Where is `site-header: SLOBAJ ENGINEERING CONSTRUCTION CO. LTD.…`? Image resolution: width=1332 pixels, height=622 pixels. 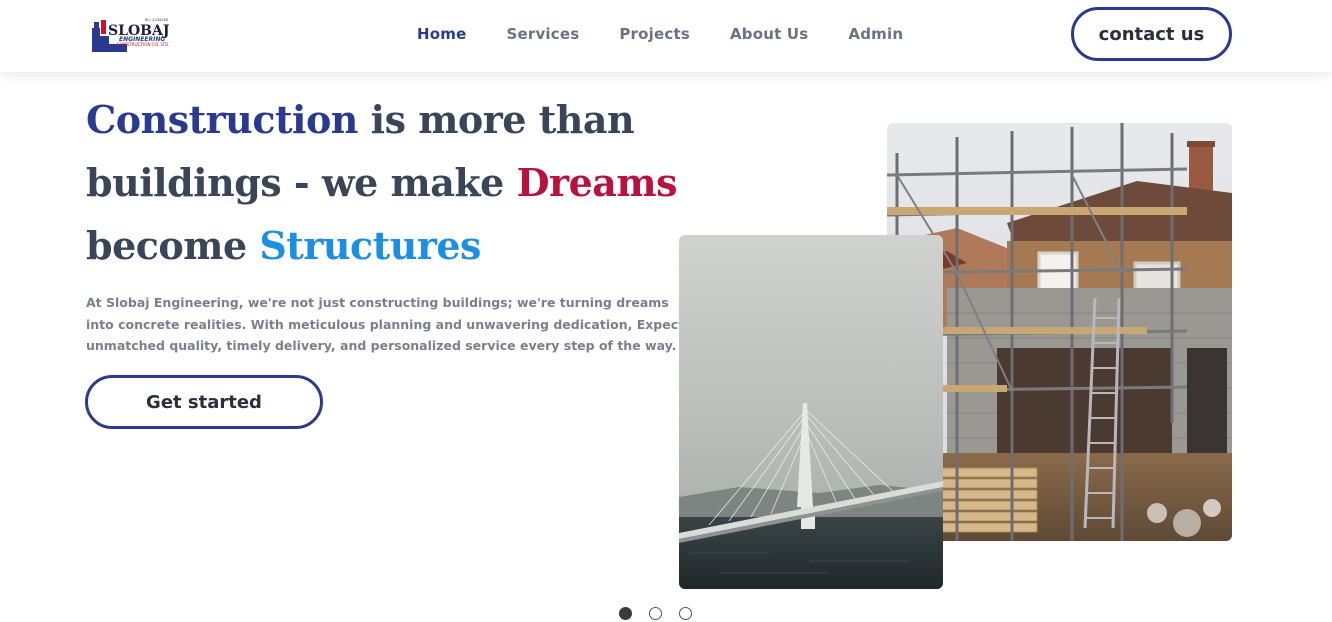 site-header: SLOBAJ ENGINEERING CONSTRUCTION CO. LTD.… is located at coordinates (666, 36).